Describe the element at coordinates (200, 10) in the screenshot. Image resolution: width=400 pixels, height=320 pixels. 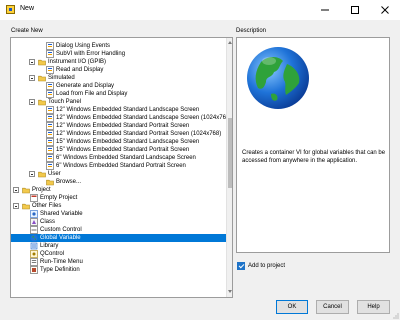
I see `title-bar: New` at that location.